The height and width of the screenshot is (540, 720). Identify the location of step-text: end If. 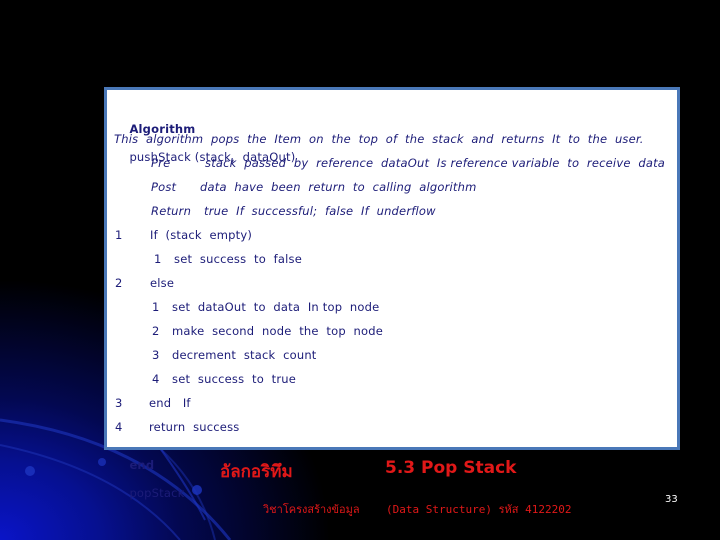
(170, 403).